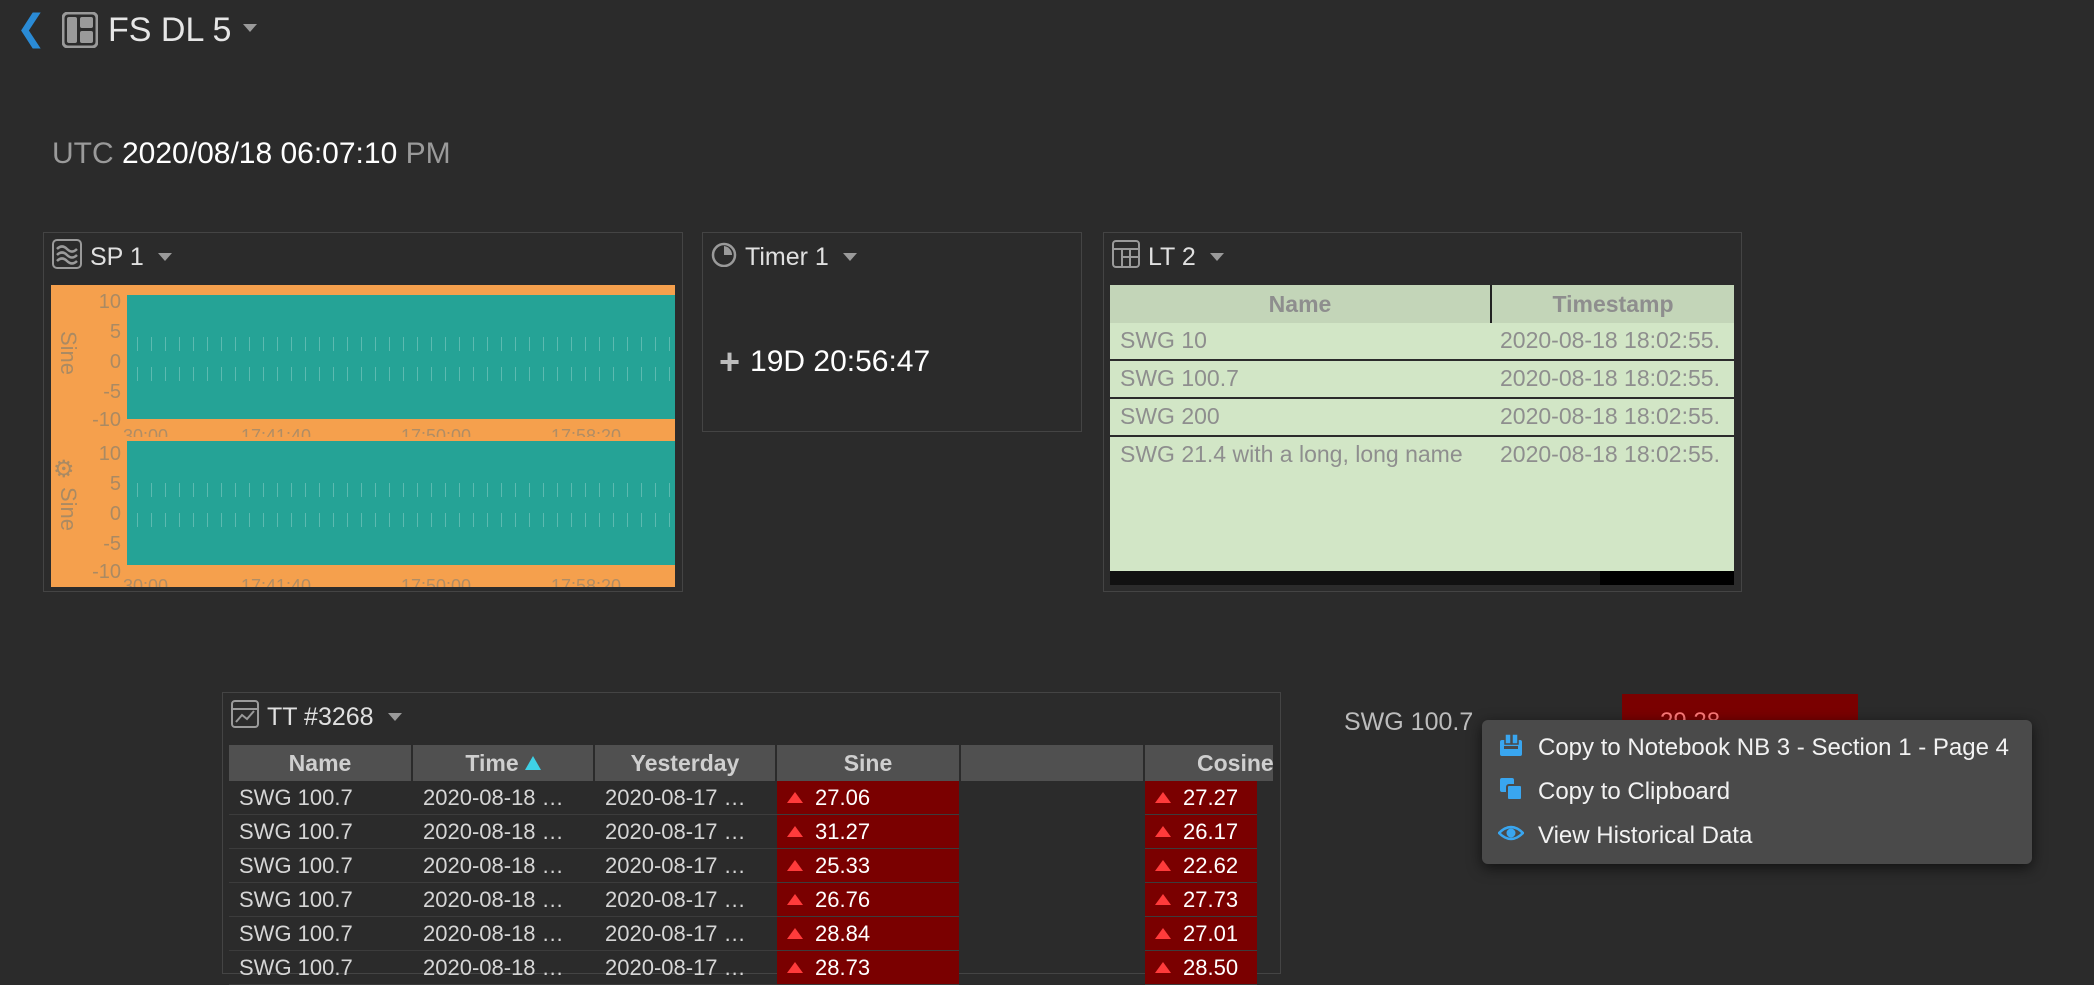 The image size is (2094, 985). I want to click on plot-1-xtick: 30:00, so click(146, 431).